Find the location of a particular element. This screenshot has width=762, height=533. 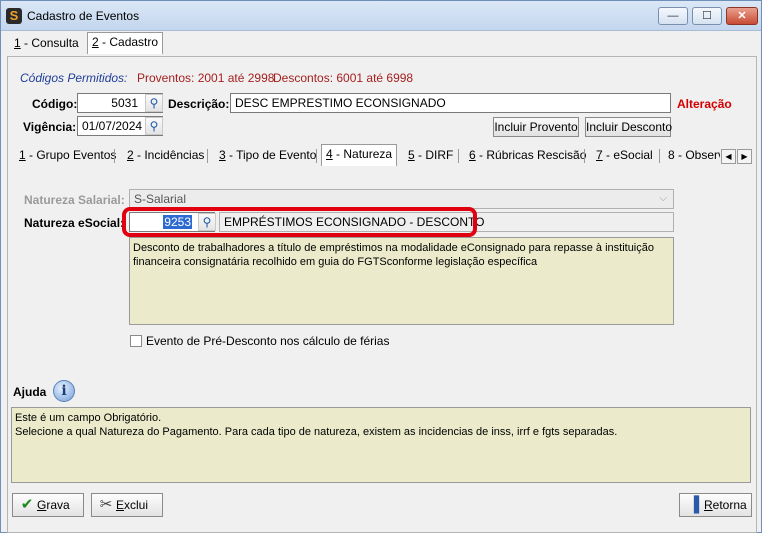

grava-label: rava is located at coordinates (58, 505).